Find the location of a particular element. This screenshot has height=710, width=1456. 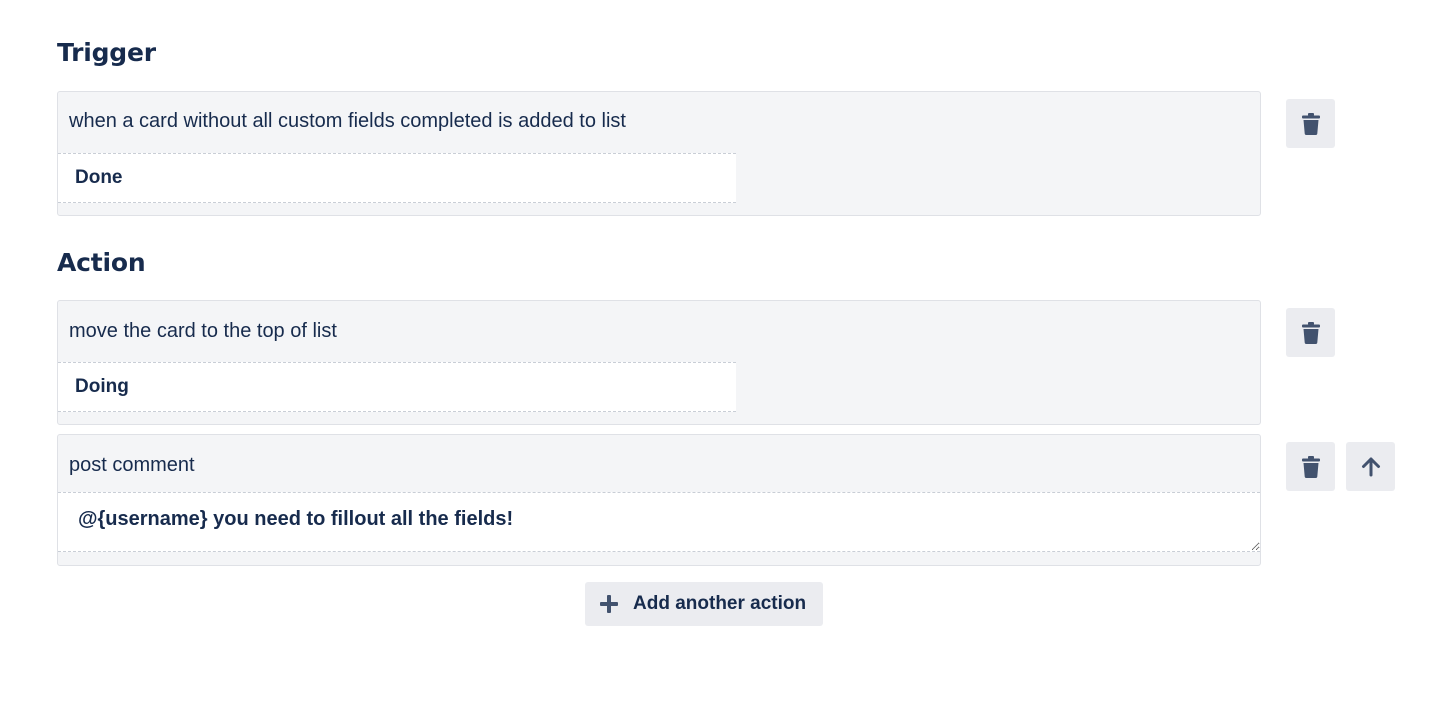

trigger-list-value: Done is located at coordinates (99, 177).